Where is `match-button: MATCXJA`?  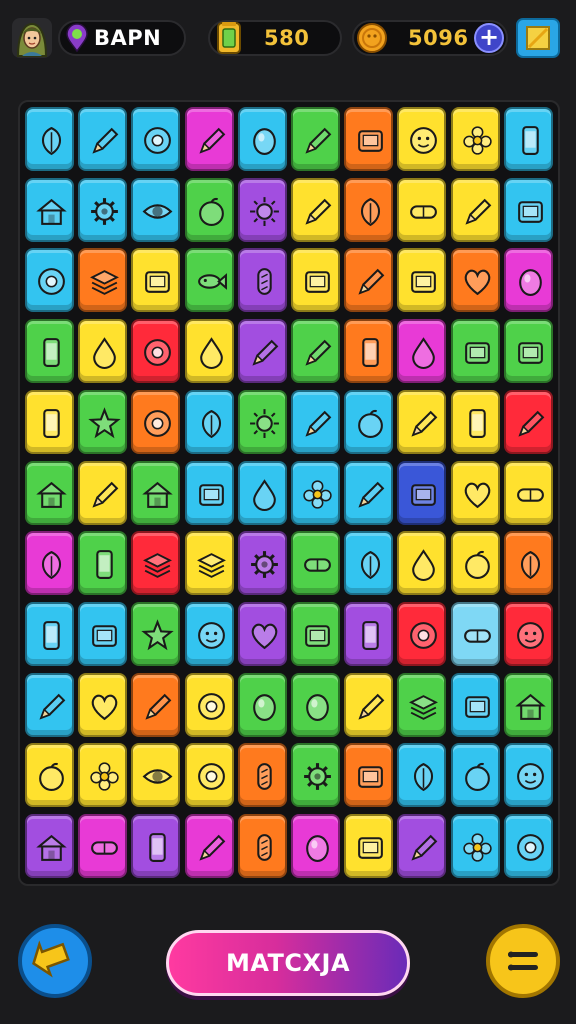 match-button: MATCXJA is located at coordinates (288, 963).